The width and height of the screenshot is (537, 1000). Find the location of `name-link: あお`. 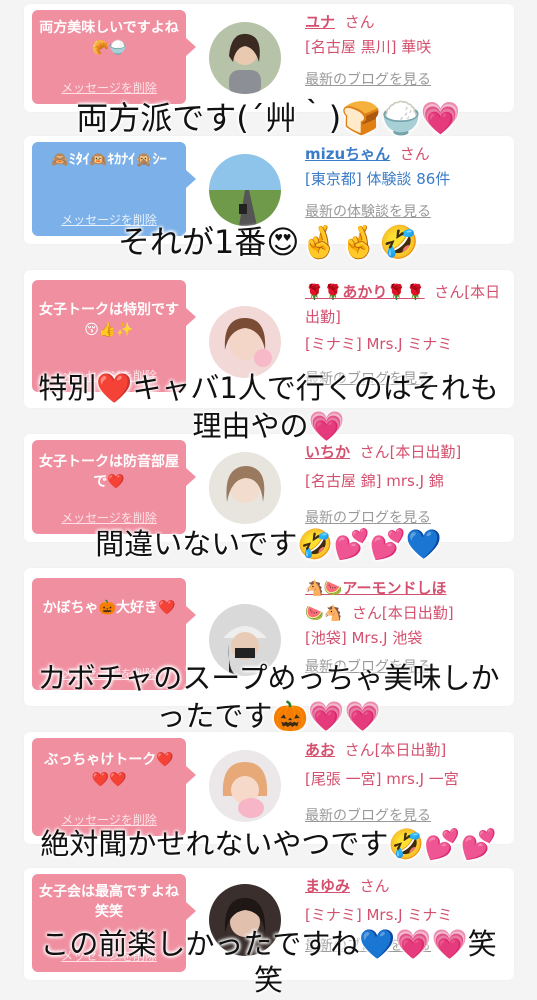

name-link: あお is located at coordinates (320, 750).